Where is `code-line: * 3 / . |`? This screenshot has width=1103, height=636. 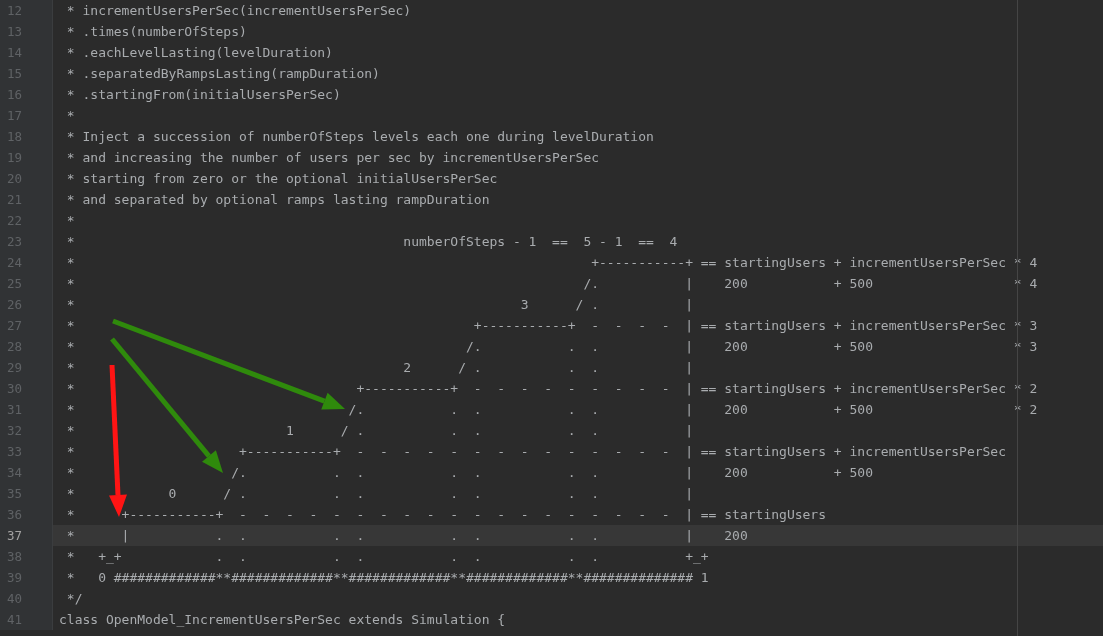 code-line: * 3 / . | is located at coordinates (379, 305).